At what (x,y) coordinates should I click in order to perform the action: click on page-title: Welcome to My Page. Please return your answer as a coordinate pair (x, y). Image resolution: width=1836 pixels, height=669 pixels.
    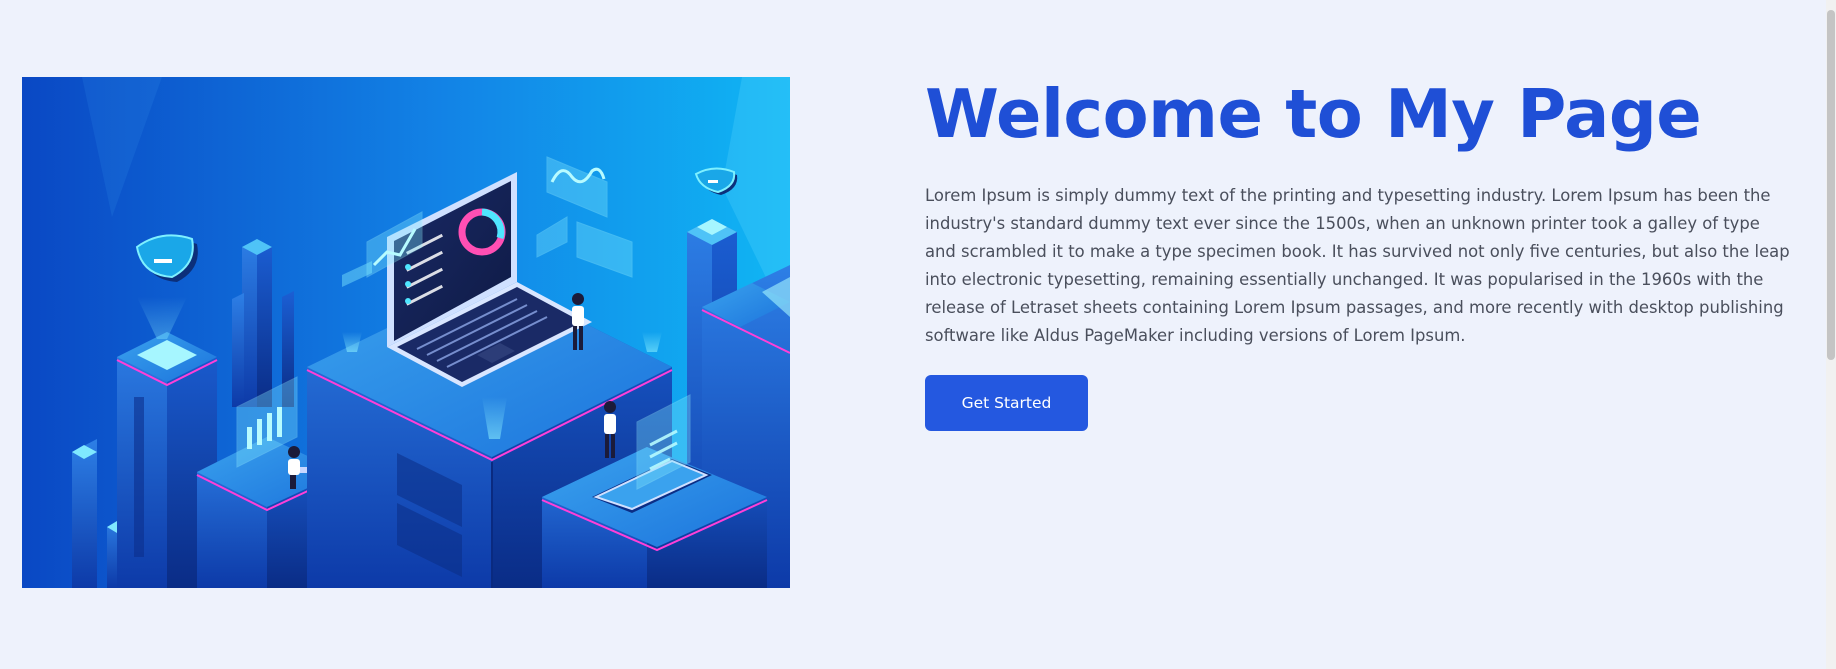
    Looking at the image, I should click on (1313, 114).